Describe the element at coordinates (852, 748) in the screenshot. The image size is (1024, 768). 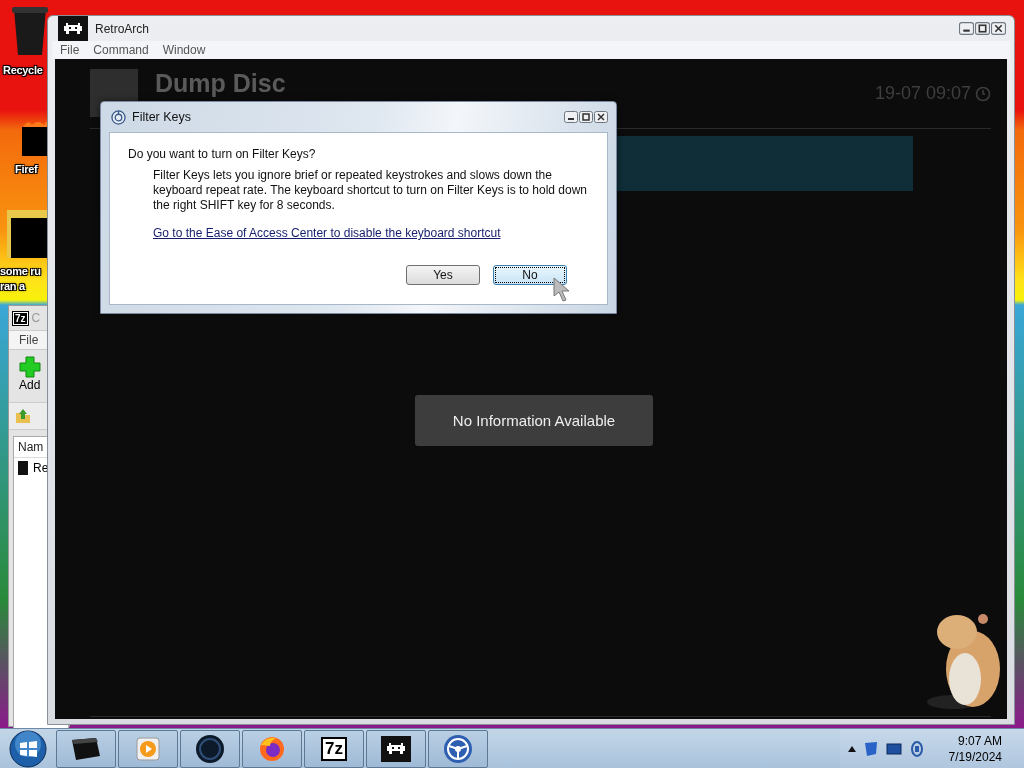
I see `show-hidden-icons-icon` at that location.